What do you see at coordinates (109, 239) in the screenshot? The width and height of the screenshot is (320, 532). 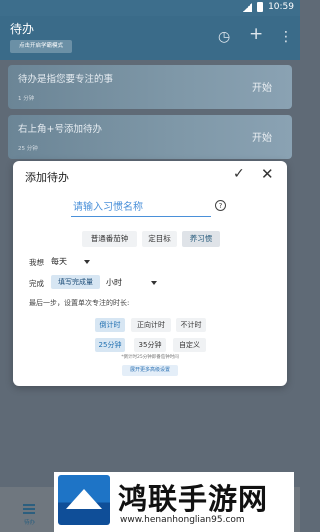 I see `type-pomodoro-button: 普通番茄钟` at bounding box center [109, 239].